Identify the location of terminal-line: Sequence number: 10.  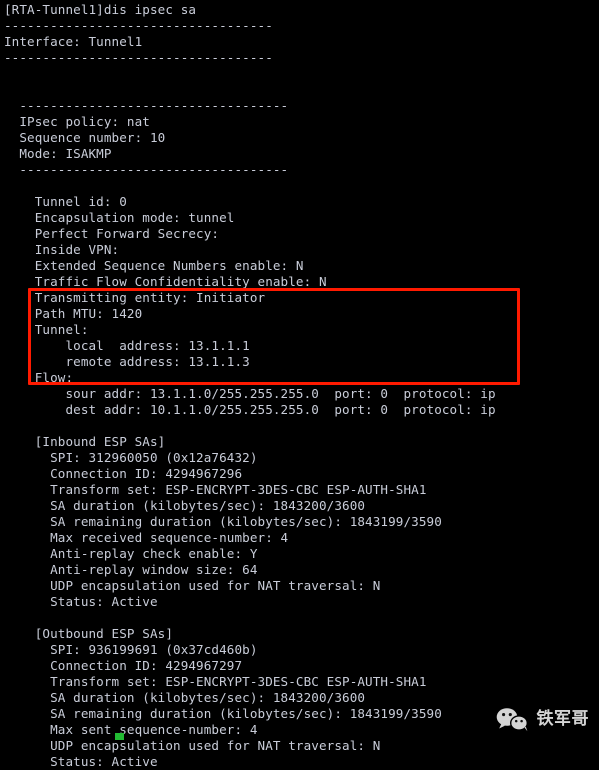
(85, 137).